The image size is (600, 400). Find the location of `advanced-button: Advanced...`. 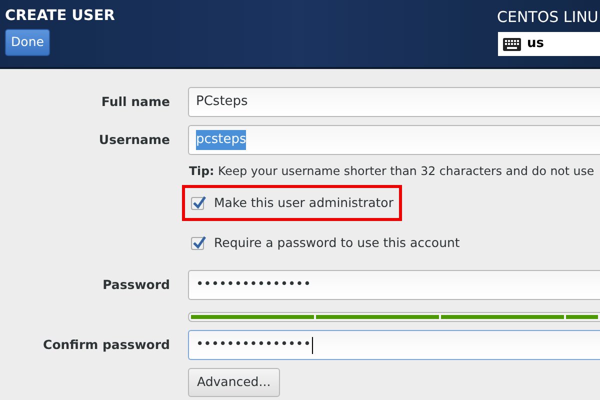

advanced-button: Advanced... is located at coordinates (234, 383).